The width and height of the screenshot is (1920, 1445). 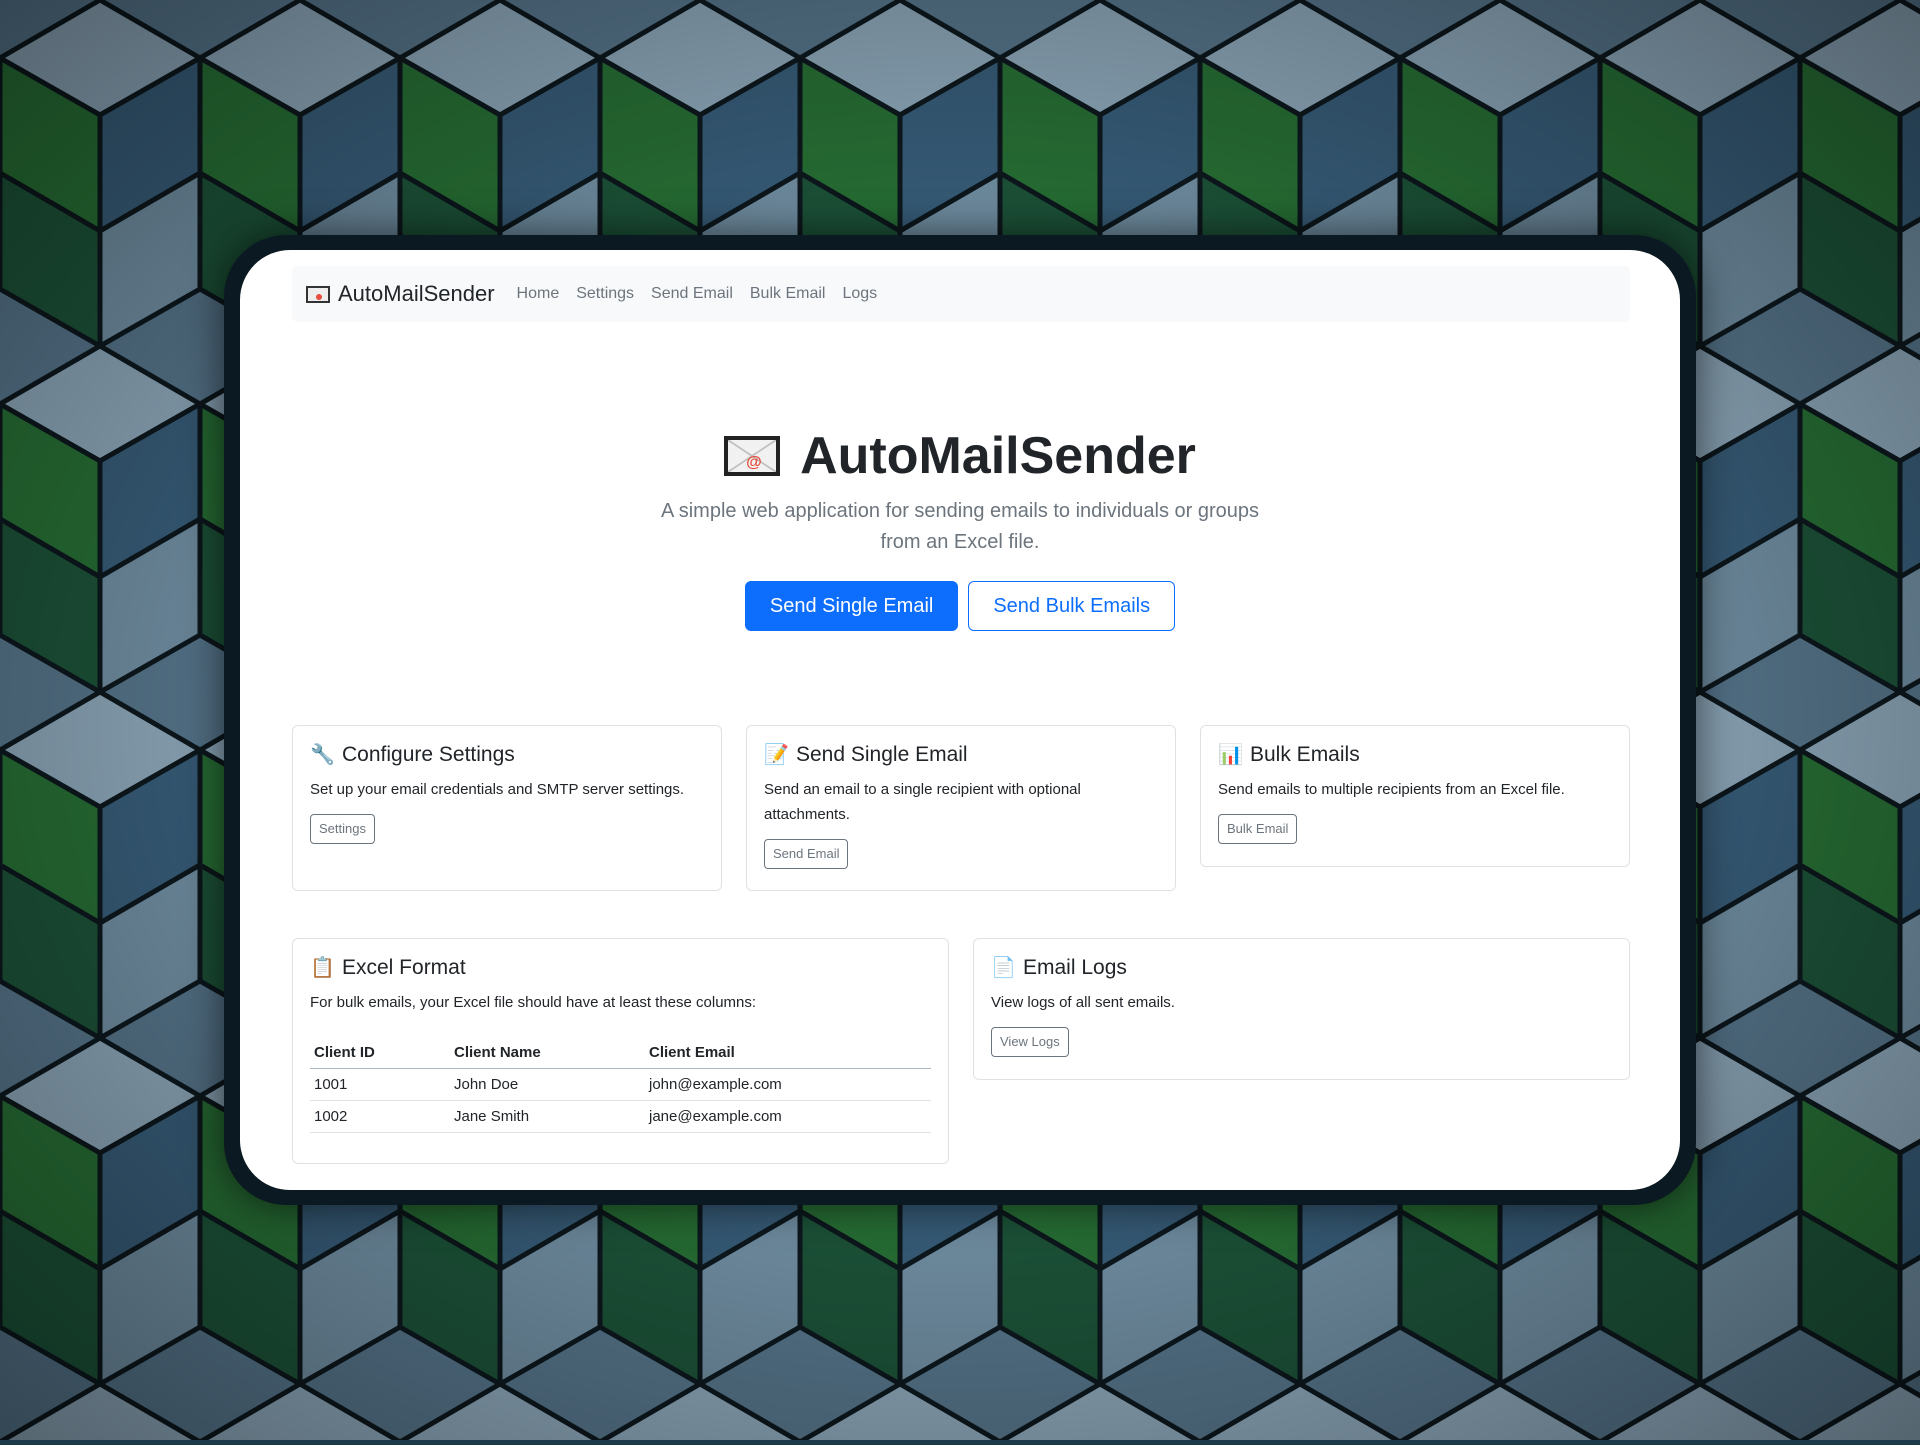 I want to click on table-row: 1002 Jane Smith jane@example.com, so click(x=620, y=1116).